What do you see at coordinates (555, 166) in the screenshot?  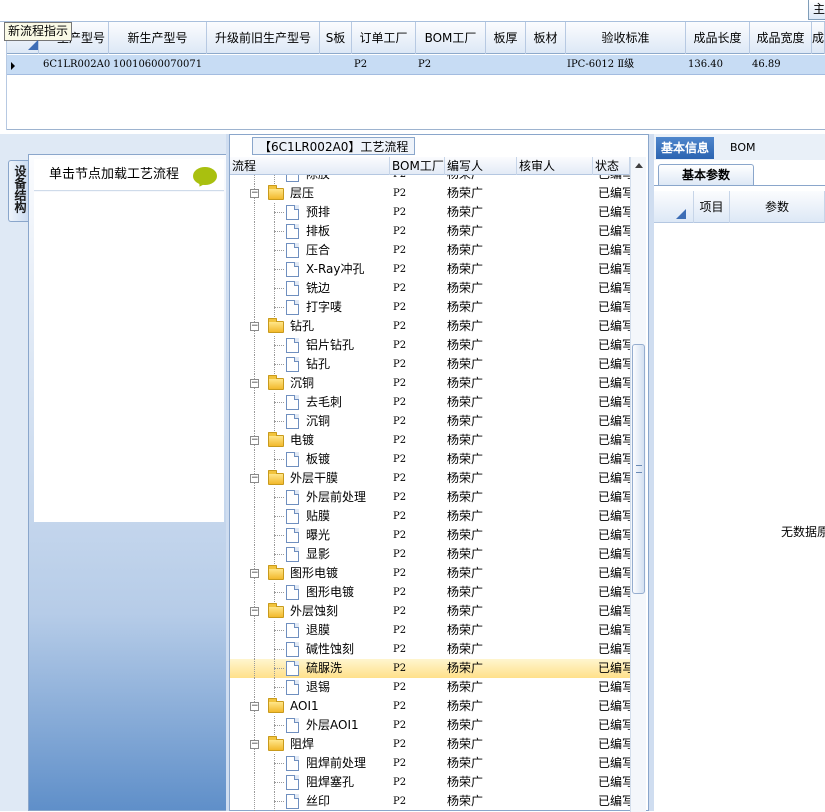 I see `col-reviewer: 核审人` at bounding box center [555, 166].